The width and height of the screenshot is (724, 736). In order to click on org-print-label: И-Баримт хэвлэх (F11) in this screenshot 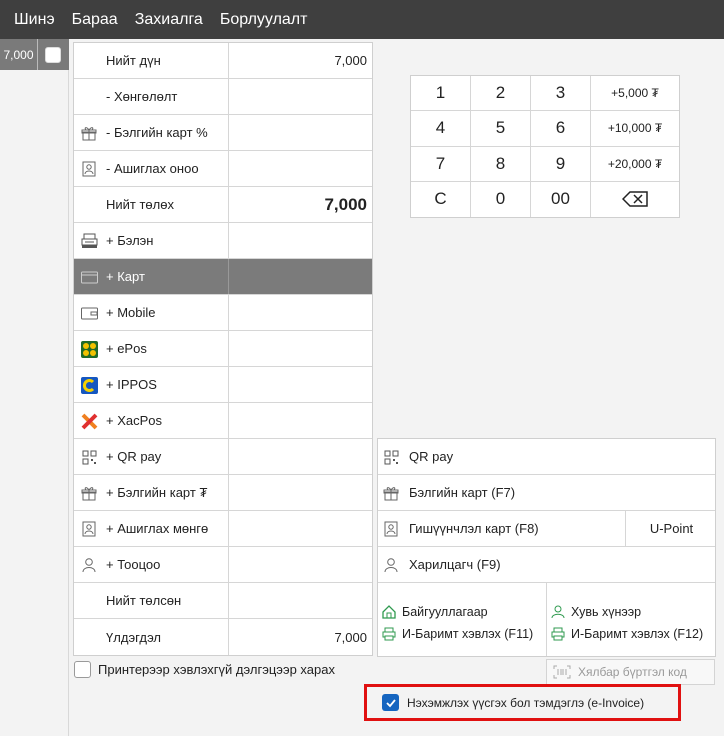, I will do `click(468, 634)`.